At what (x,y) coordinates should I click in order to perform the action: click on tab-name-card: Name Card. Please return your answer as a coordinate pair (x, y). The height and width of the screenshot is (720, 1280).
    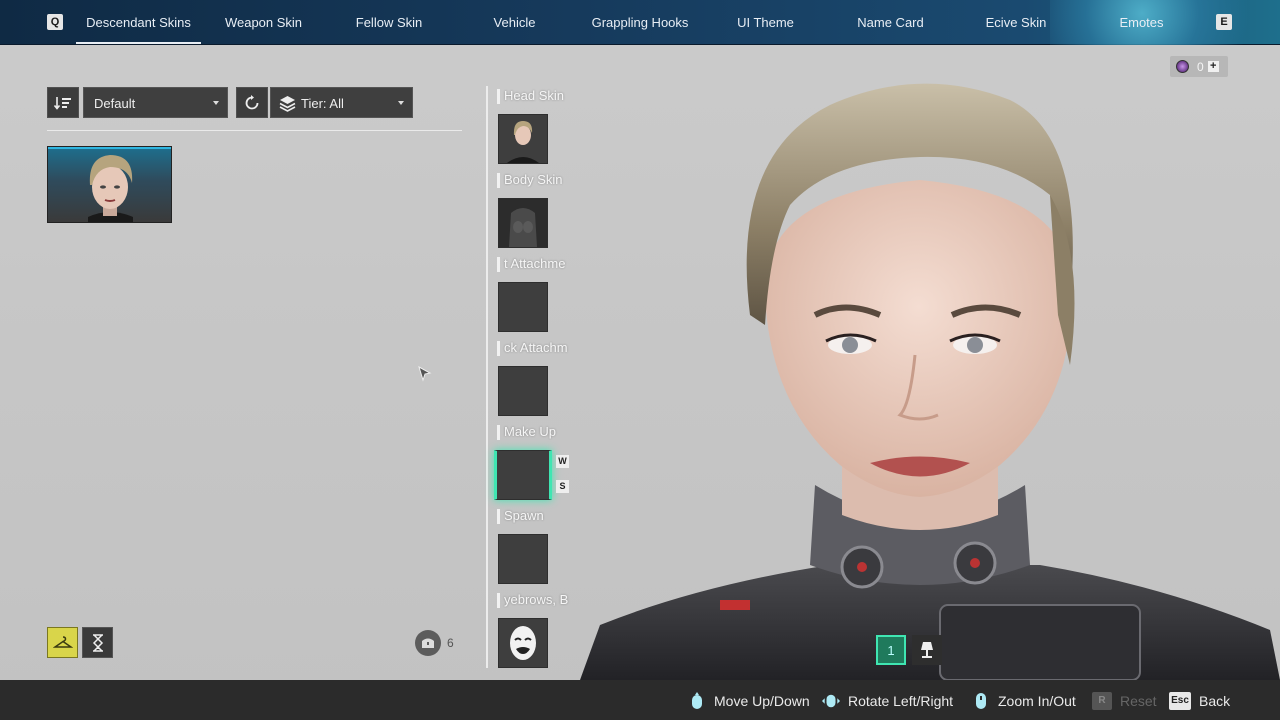
    Looking at the image, I should click on (890, 22).